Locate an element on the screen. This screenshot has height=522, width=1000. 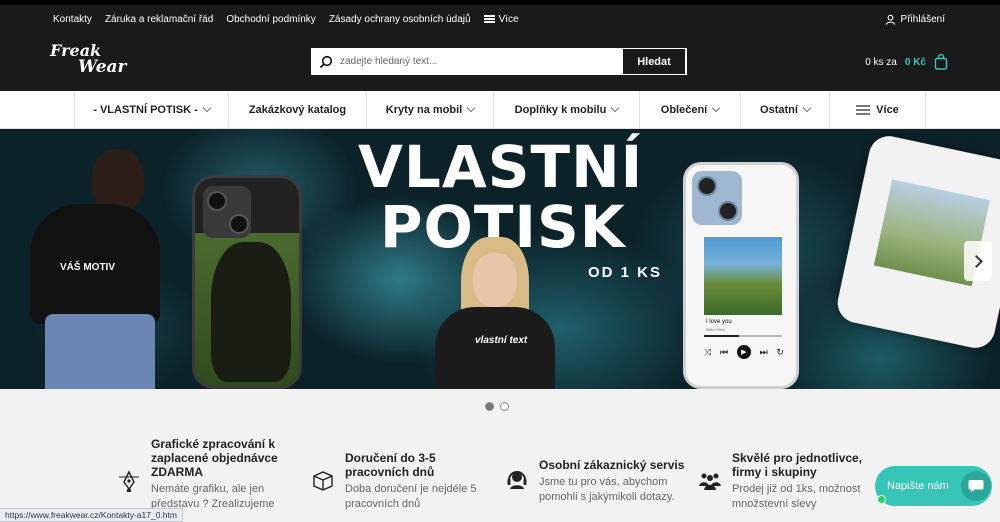
feature-title: Doručení do 3-5 pracovních dnů is located at coordinates (390, 465).